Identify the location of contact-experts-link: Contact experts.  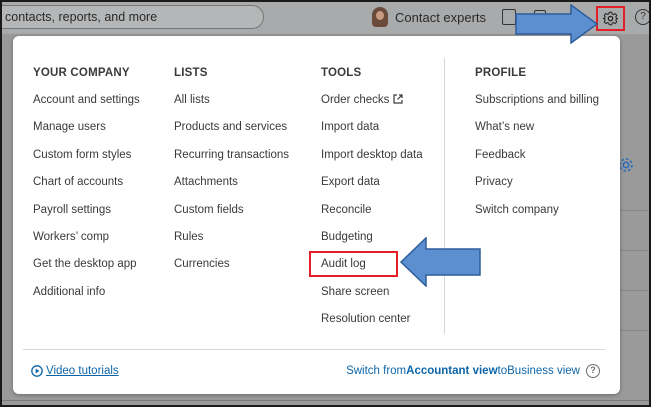
(440, 17).